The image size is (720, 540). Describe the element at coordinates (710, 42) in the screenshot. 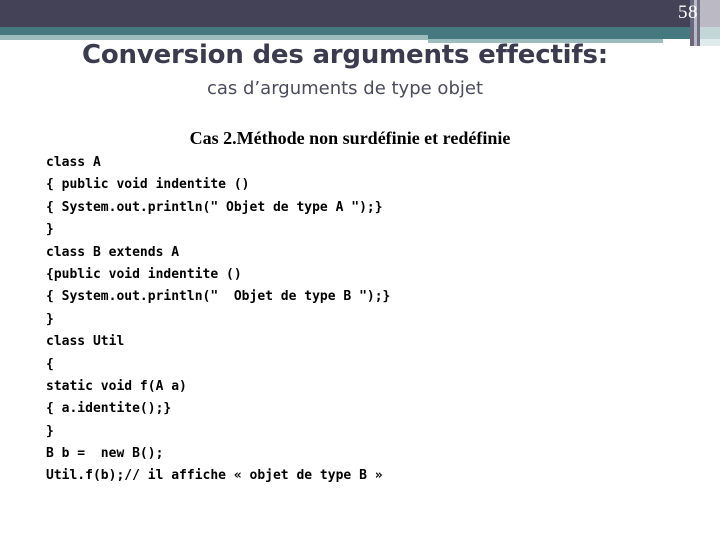

I see `header-corner-block-low` at that location.